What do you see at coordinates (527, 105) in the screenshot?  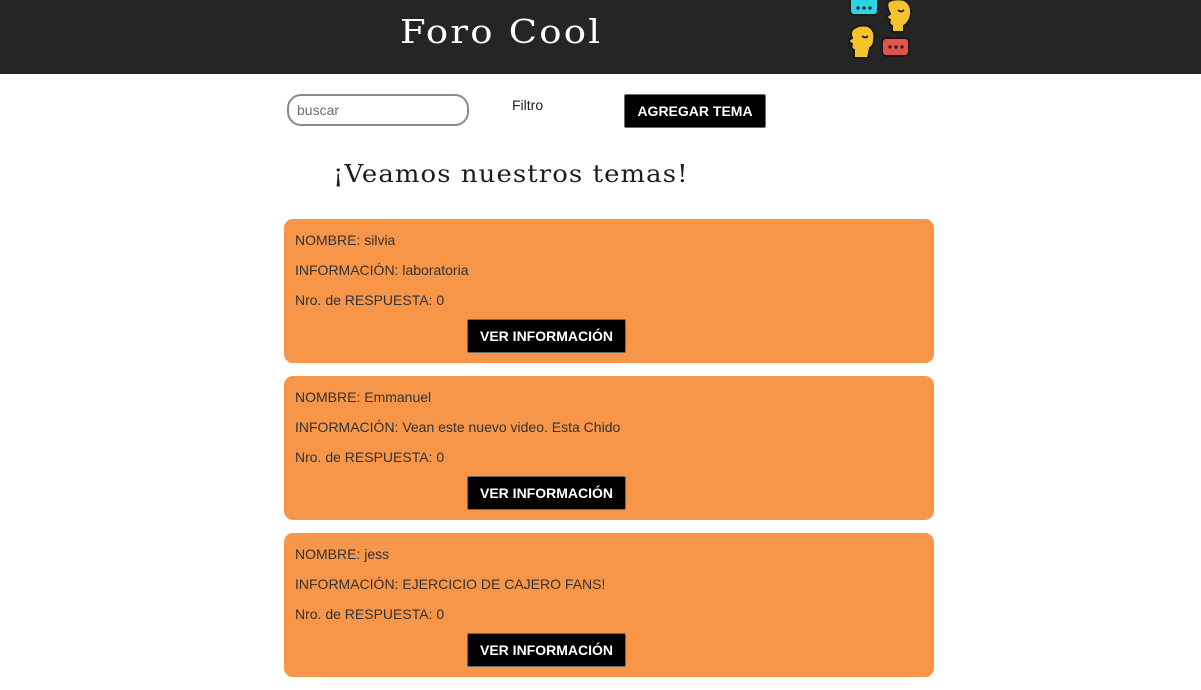 I see `filter-label: Filtro` at bounding box center [527, 105].